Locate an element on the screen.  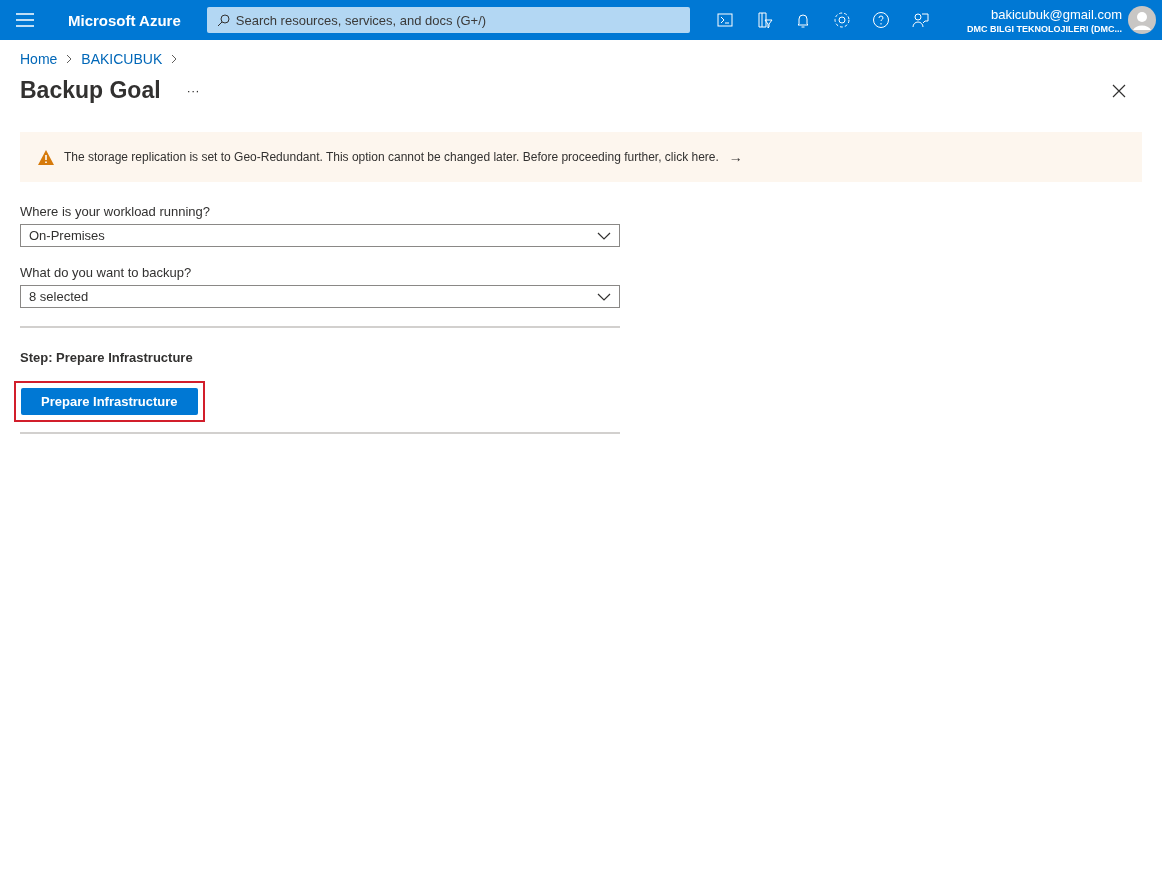
brand-title: Microsoft Azure is located at coordinates (124, 20).